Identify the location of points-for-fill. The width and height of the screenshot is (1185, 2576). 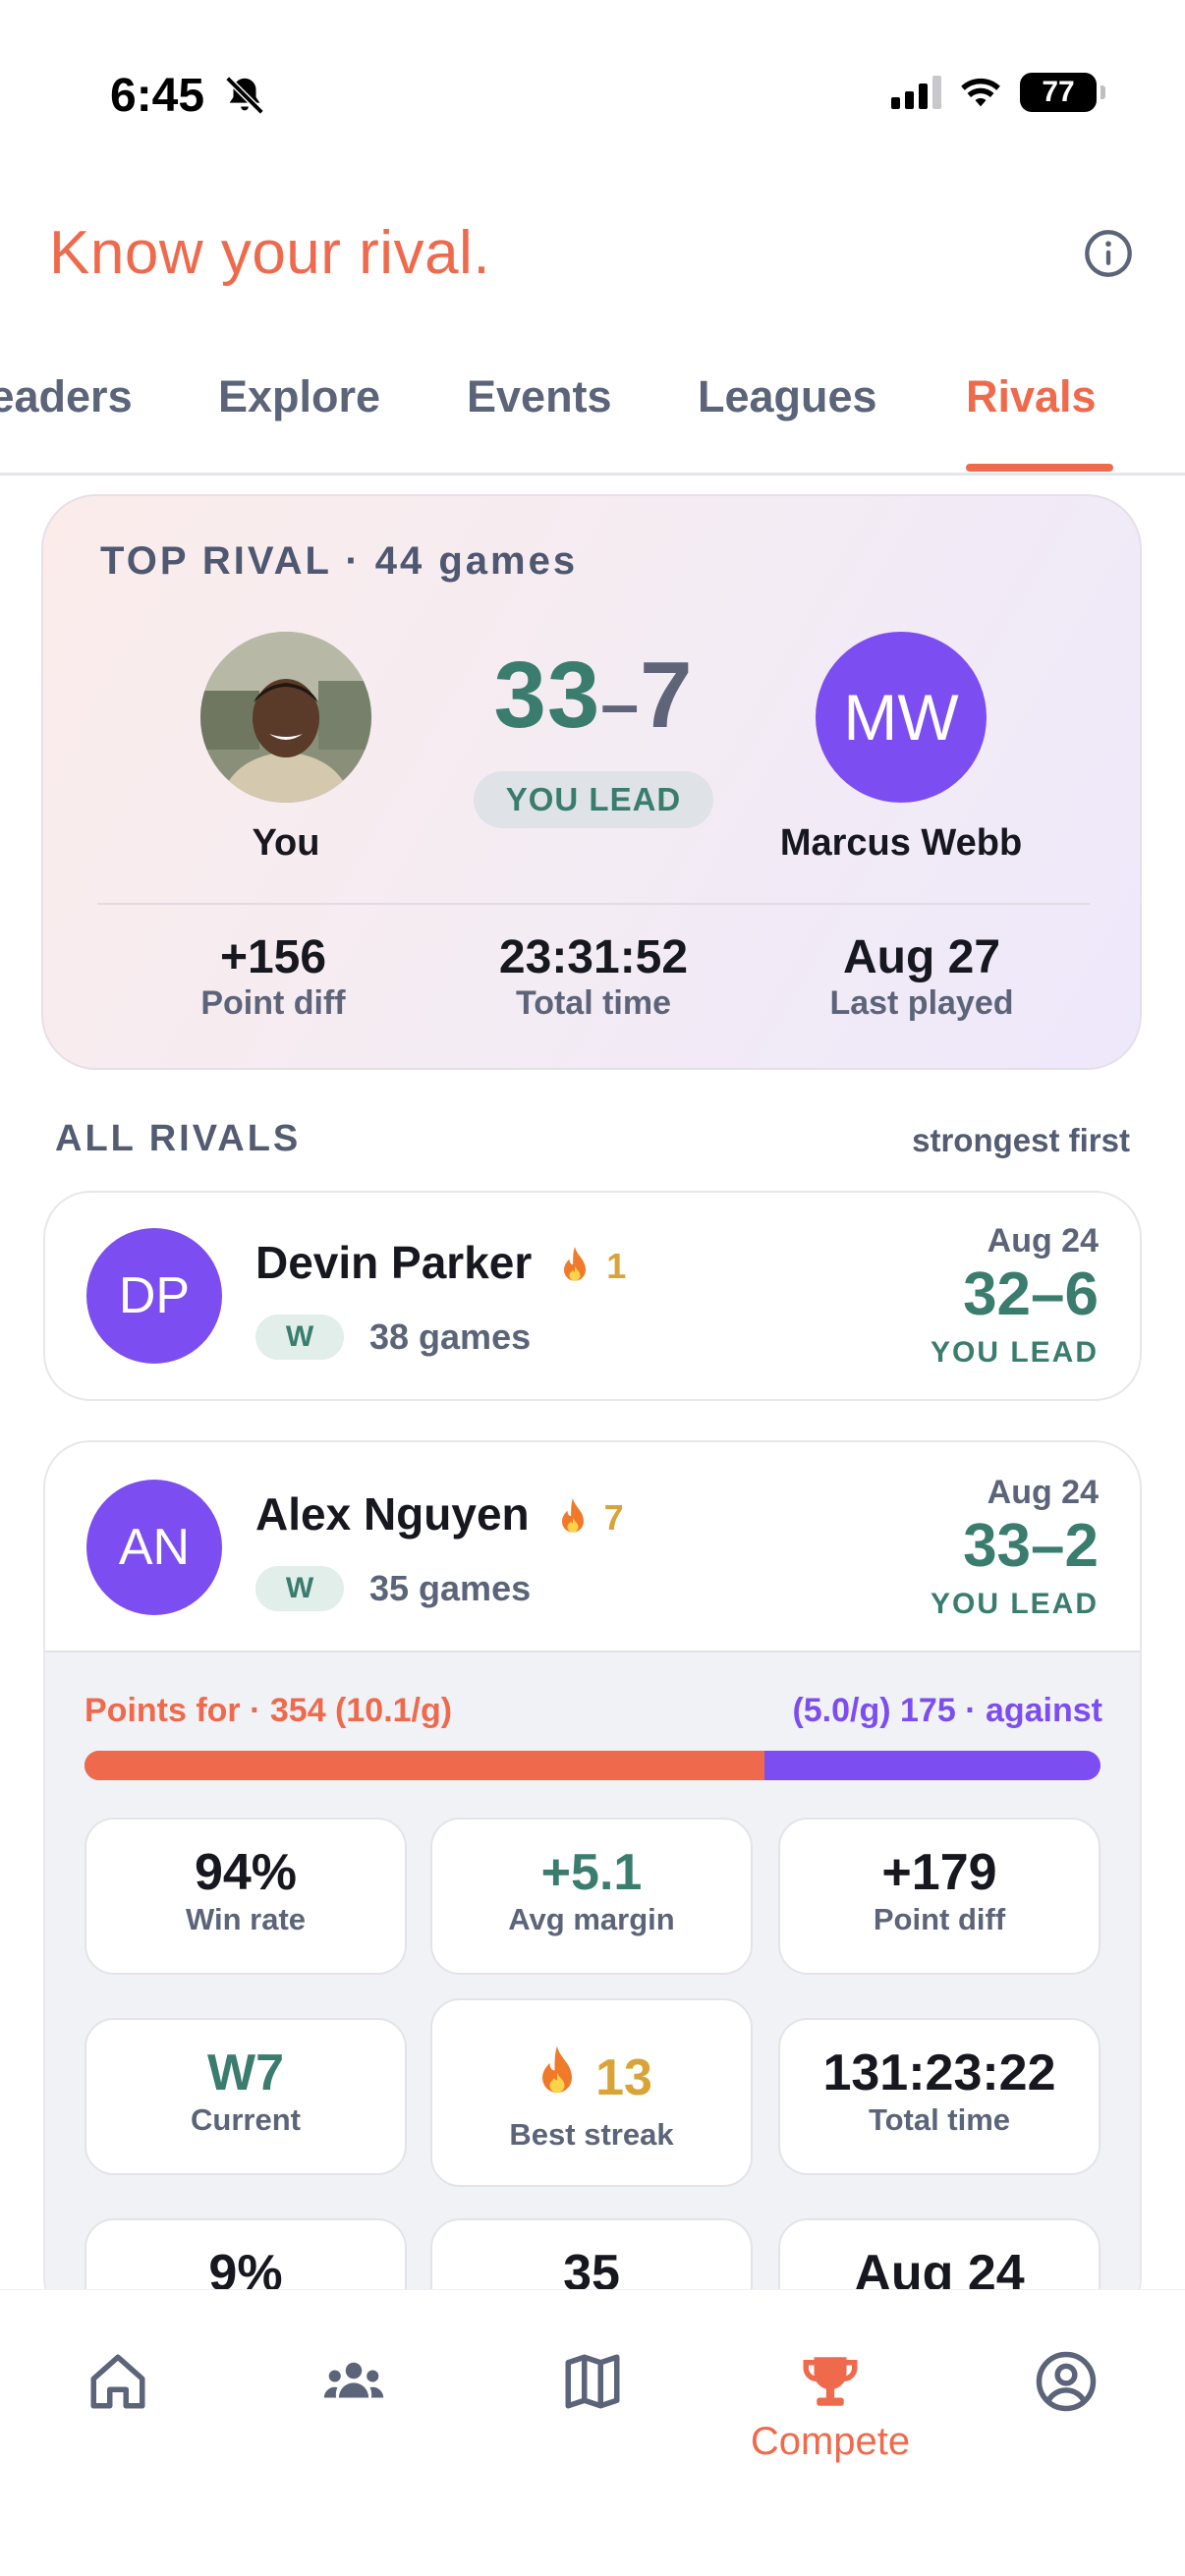
(425, 1765).